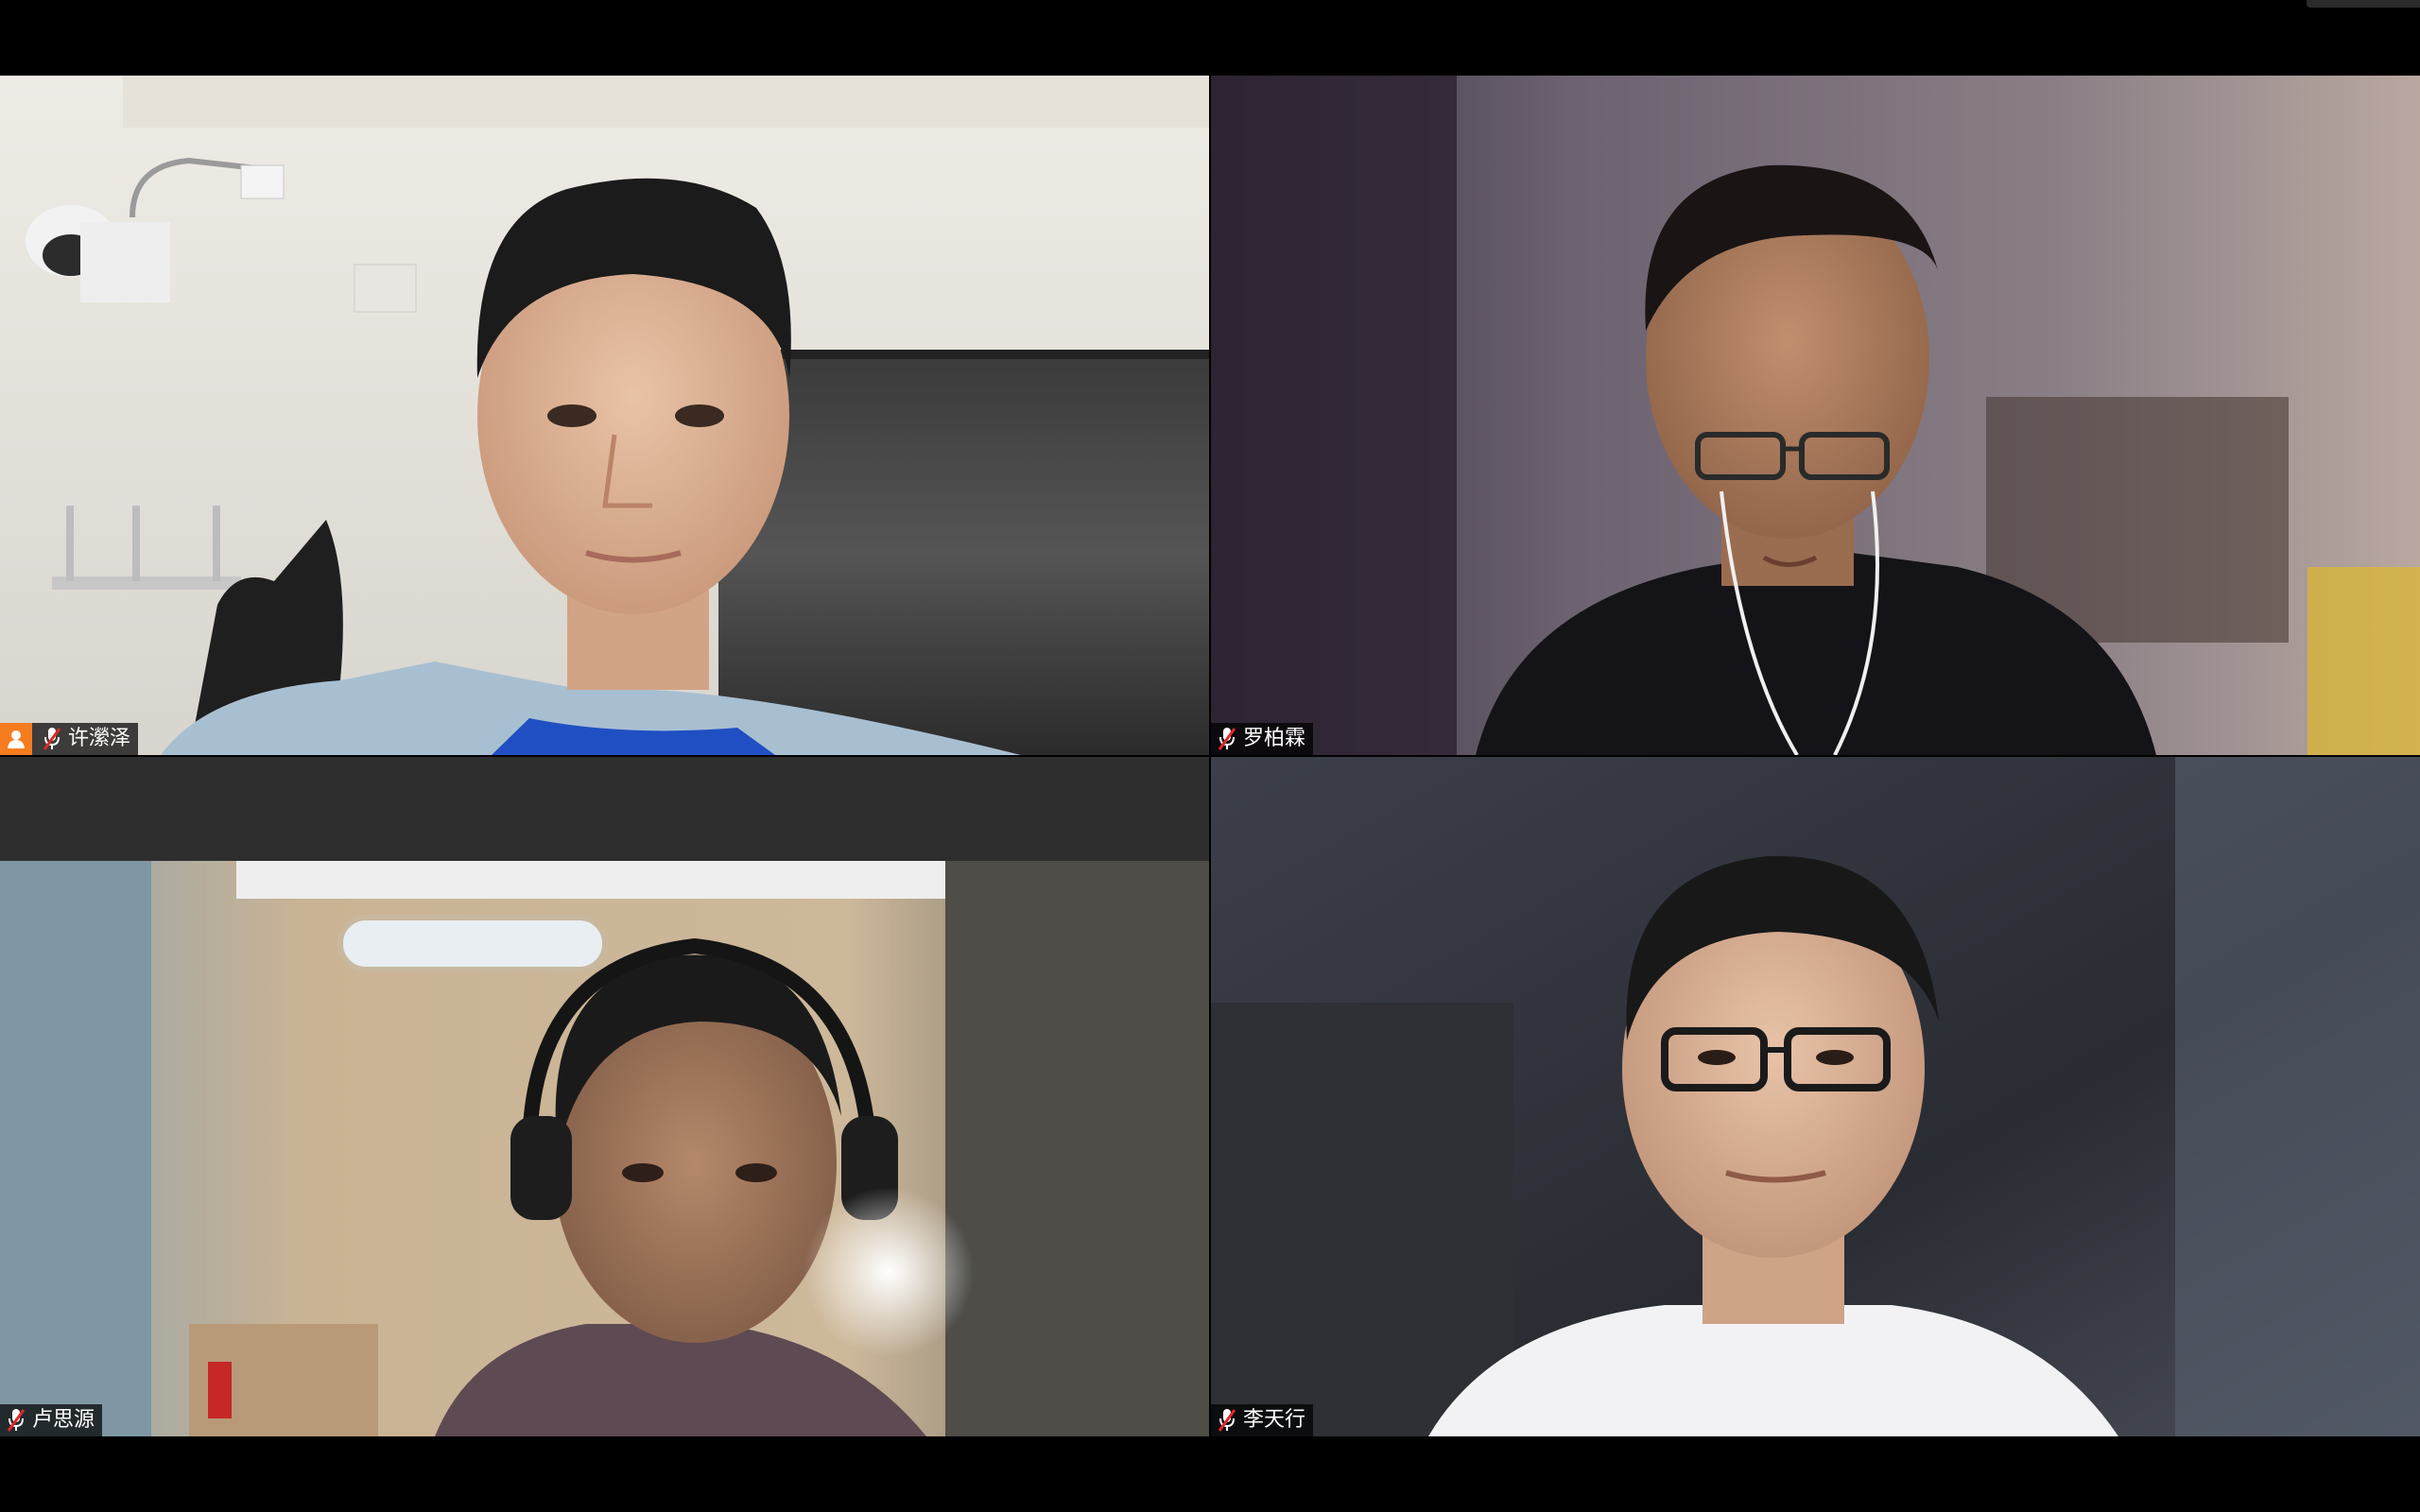 Image resolution: width=2420 pixels, height=1512 pixels. I want to click on participant-name: 李天行, so click(1274, 1420).